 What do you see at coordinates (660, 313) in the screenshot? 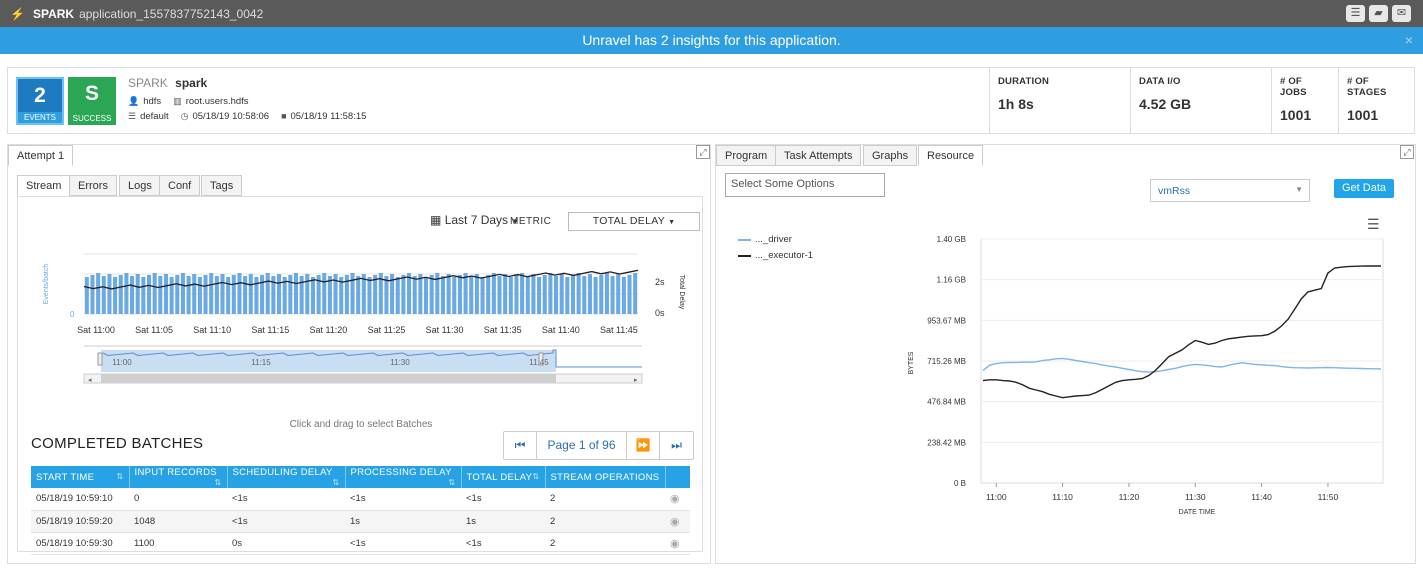
I see `y-right-tick: 0s` at bounding box center [660, 313].